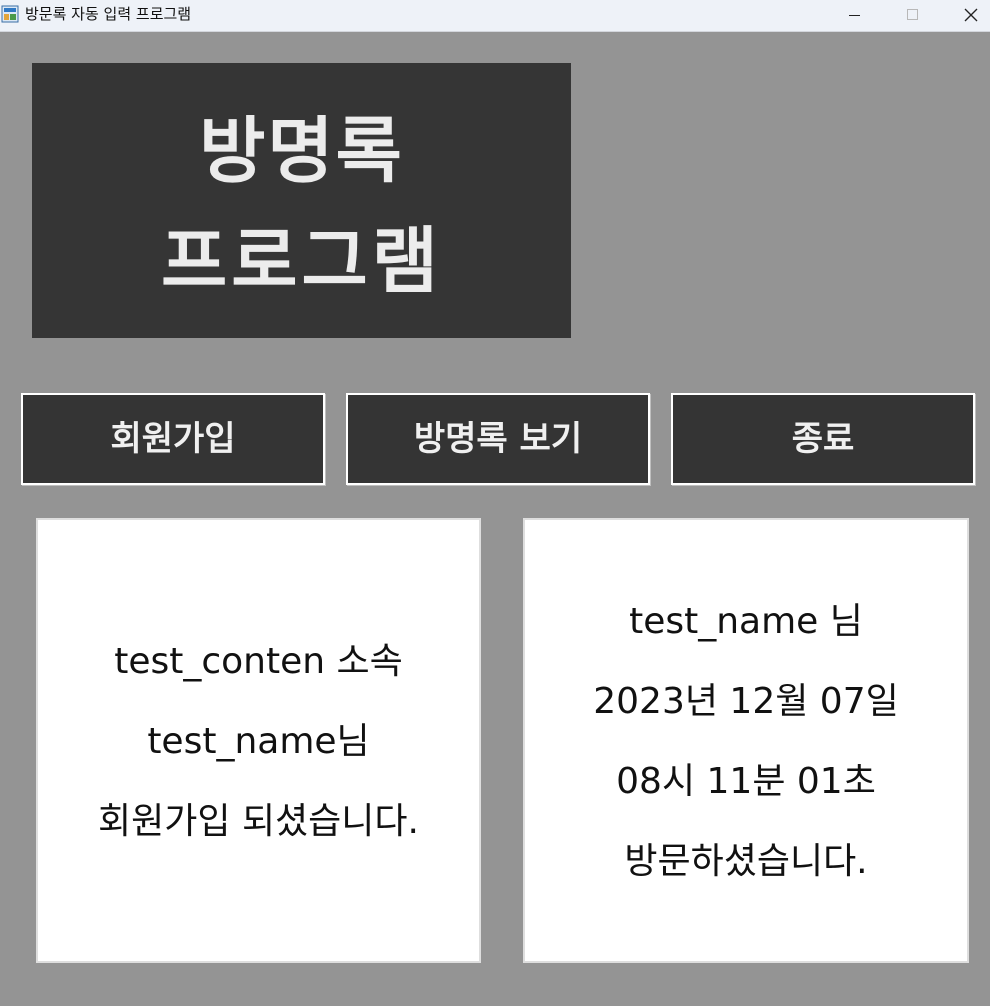  Describe the element at coordinates (495, 16) in the screenshot. I see `title-bar: 방문록 자동 입력 프로그램` at that location.